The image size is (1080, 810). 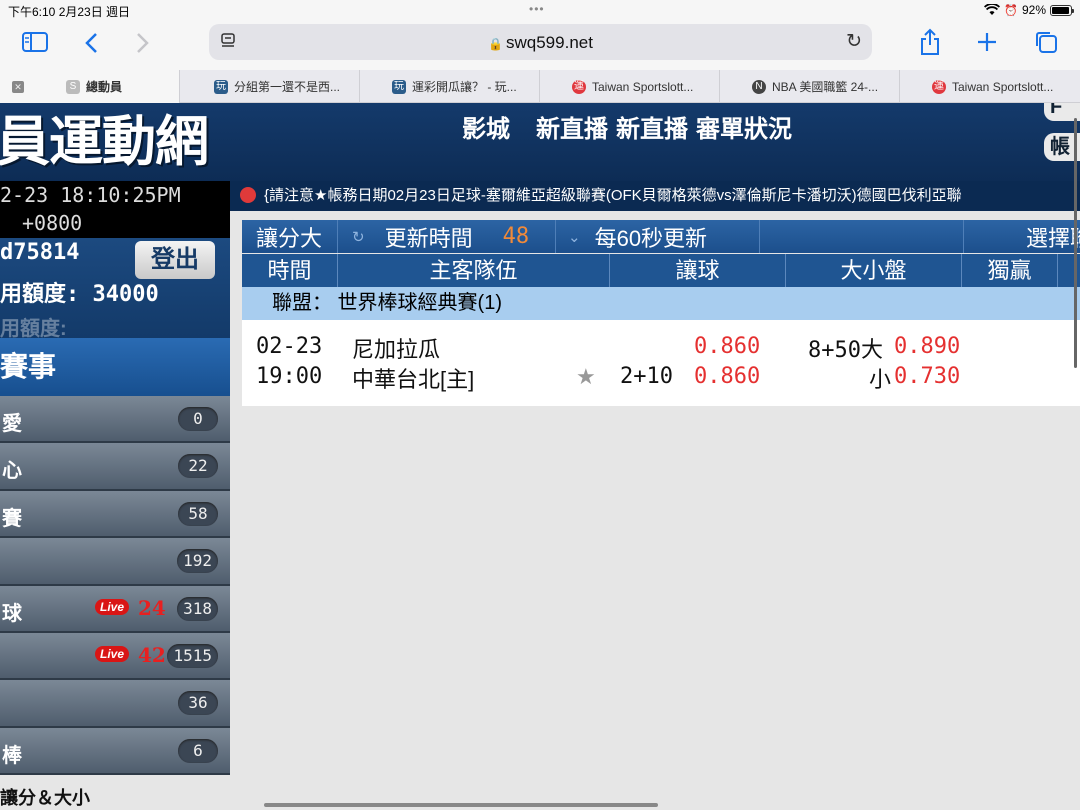 I want to click on new-tab-icon, so click(x=987, y=42).